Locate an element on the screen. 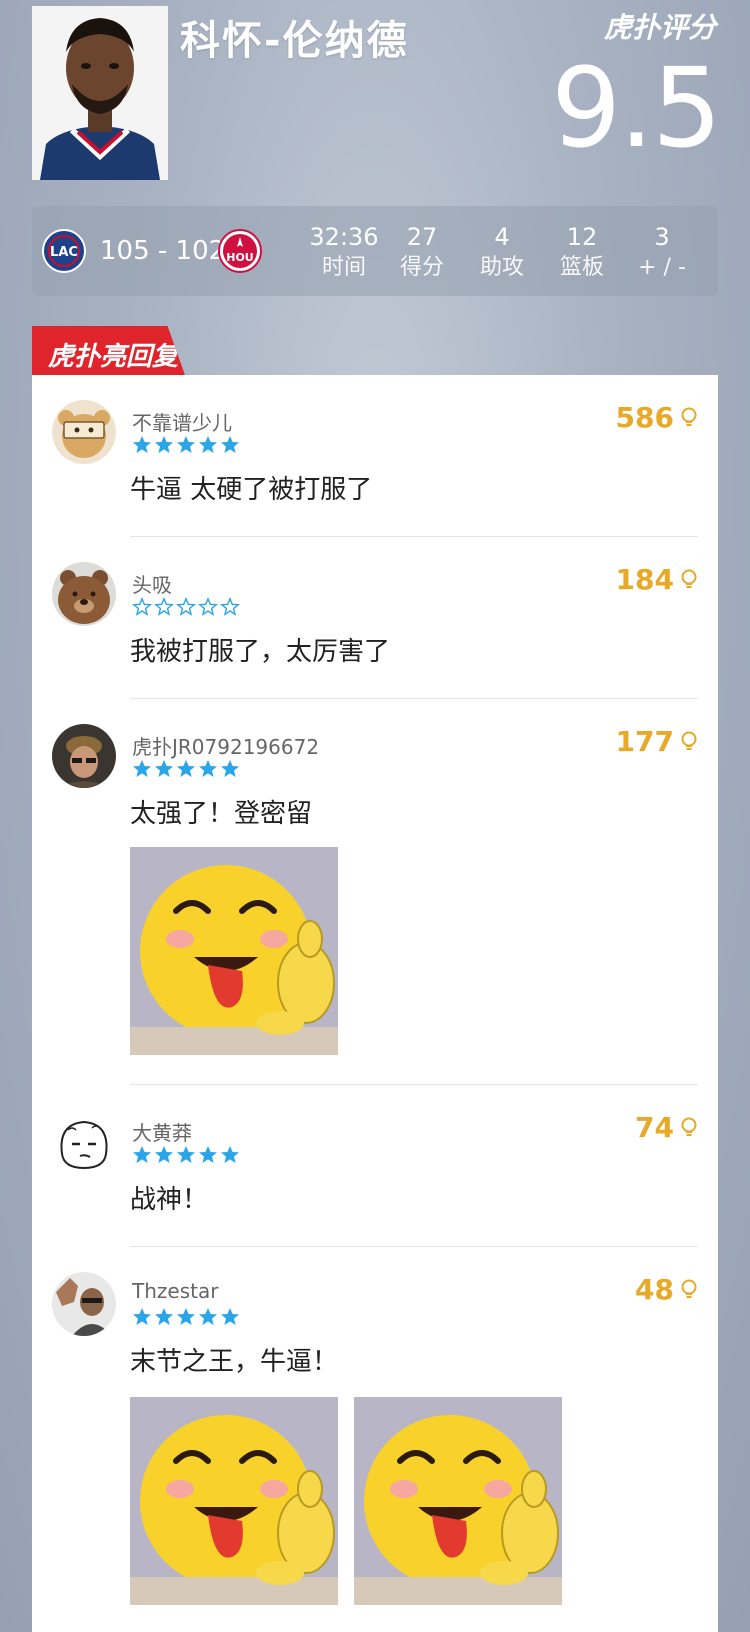 This screenshot has height=1632, width=750. like-count: 74 is located at coordinates (654, 1127).